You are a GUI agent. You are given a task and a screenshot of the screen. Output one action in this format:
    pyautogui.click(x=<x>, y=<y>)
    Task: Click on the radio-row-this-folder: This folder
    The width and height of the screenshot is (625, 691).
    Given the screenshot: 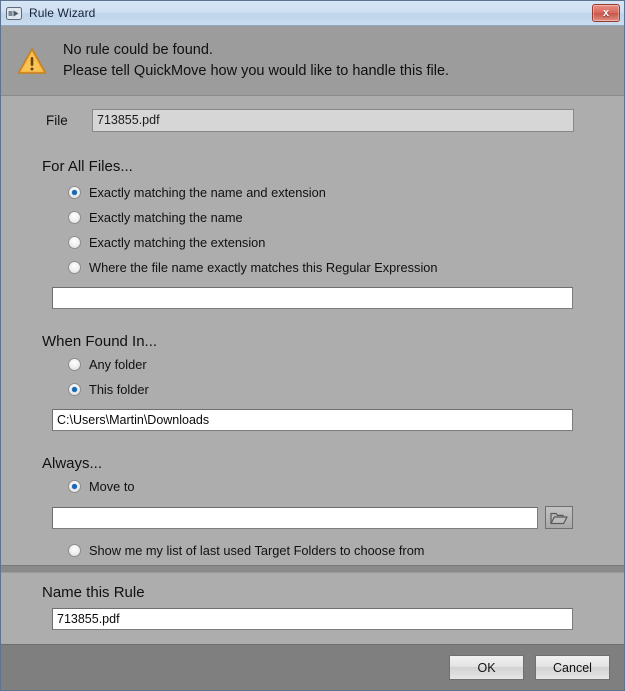 What is the action you would take?
    pyautogui.click(x=333, y=389)
    